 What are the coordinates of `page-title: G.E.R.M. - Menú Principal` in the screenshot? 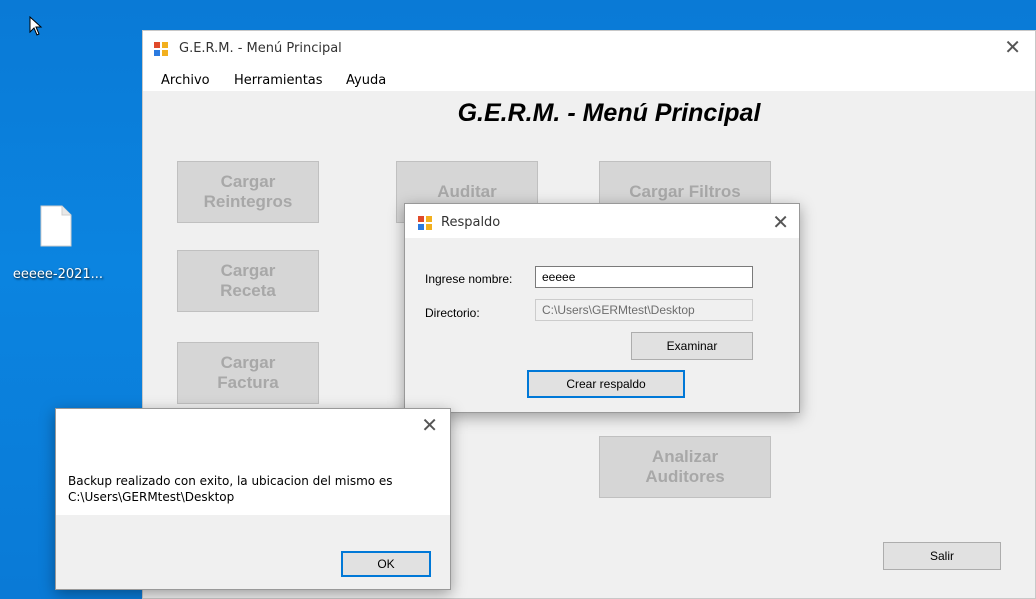 It's located at (609, 113).